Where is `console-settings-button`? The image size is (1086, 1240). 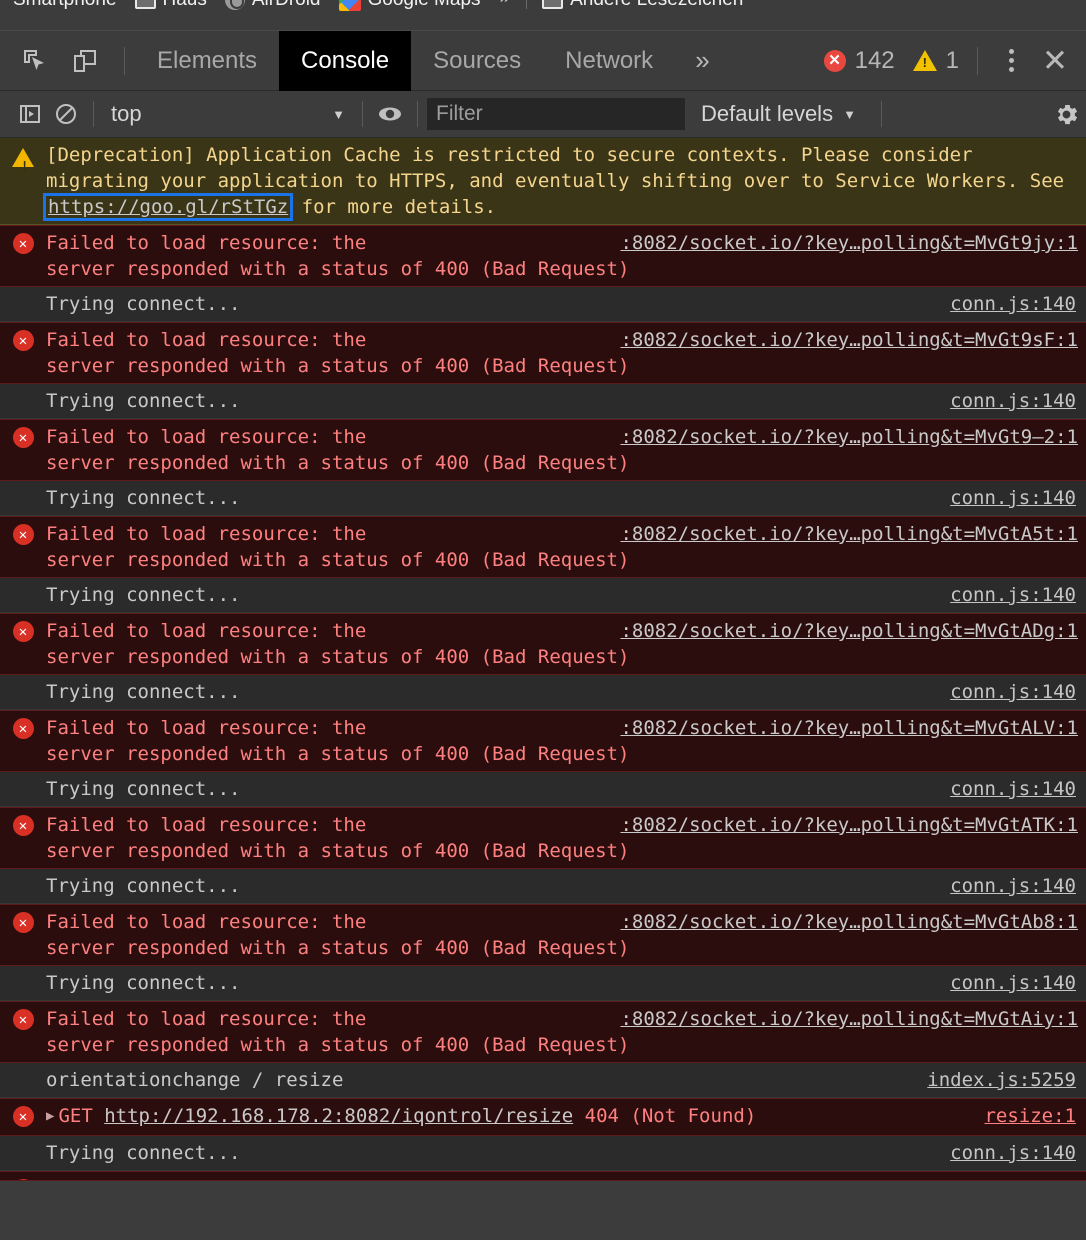
console-settings-button is located at coordinates (1068, 114).